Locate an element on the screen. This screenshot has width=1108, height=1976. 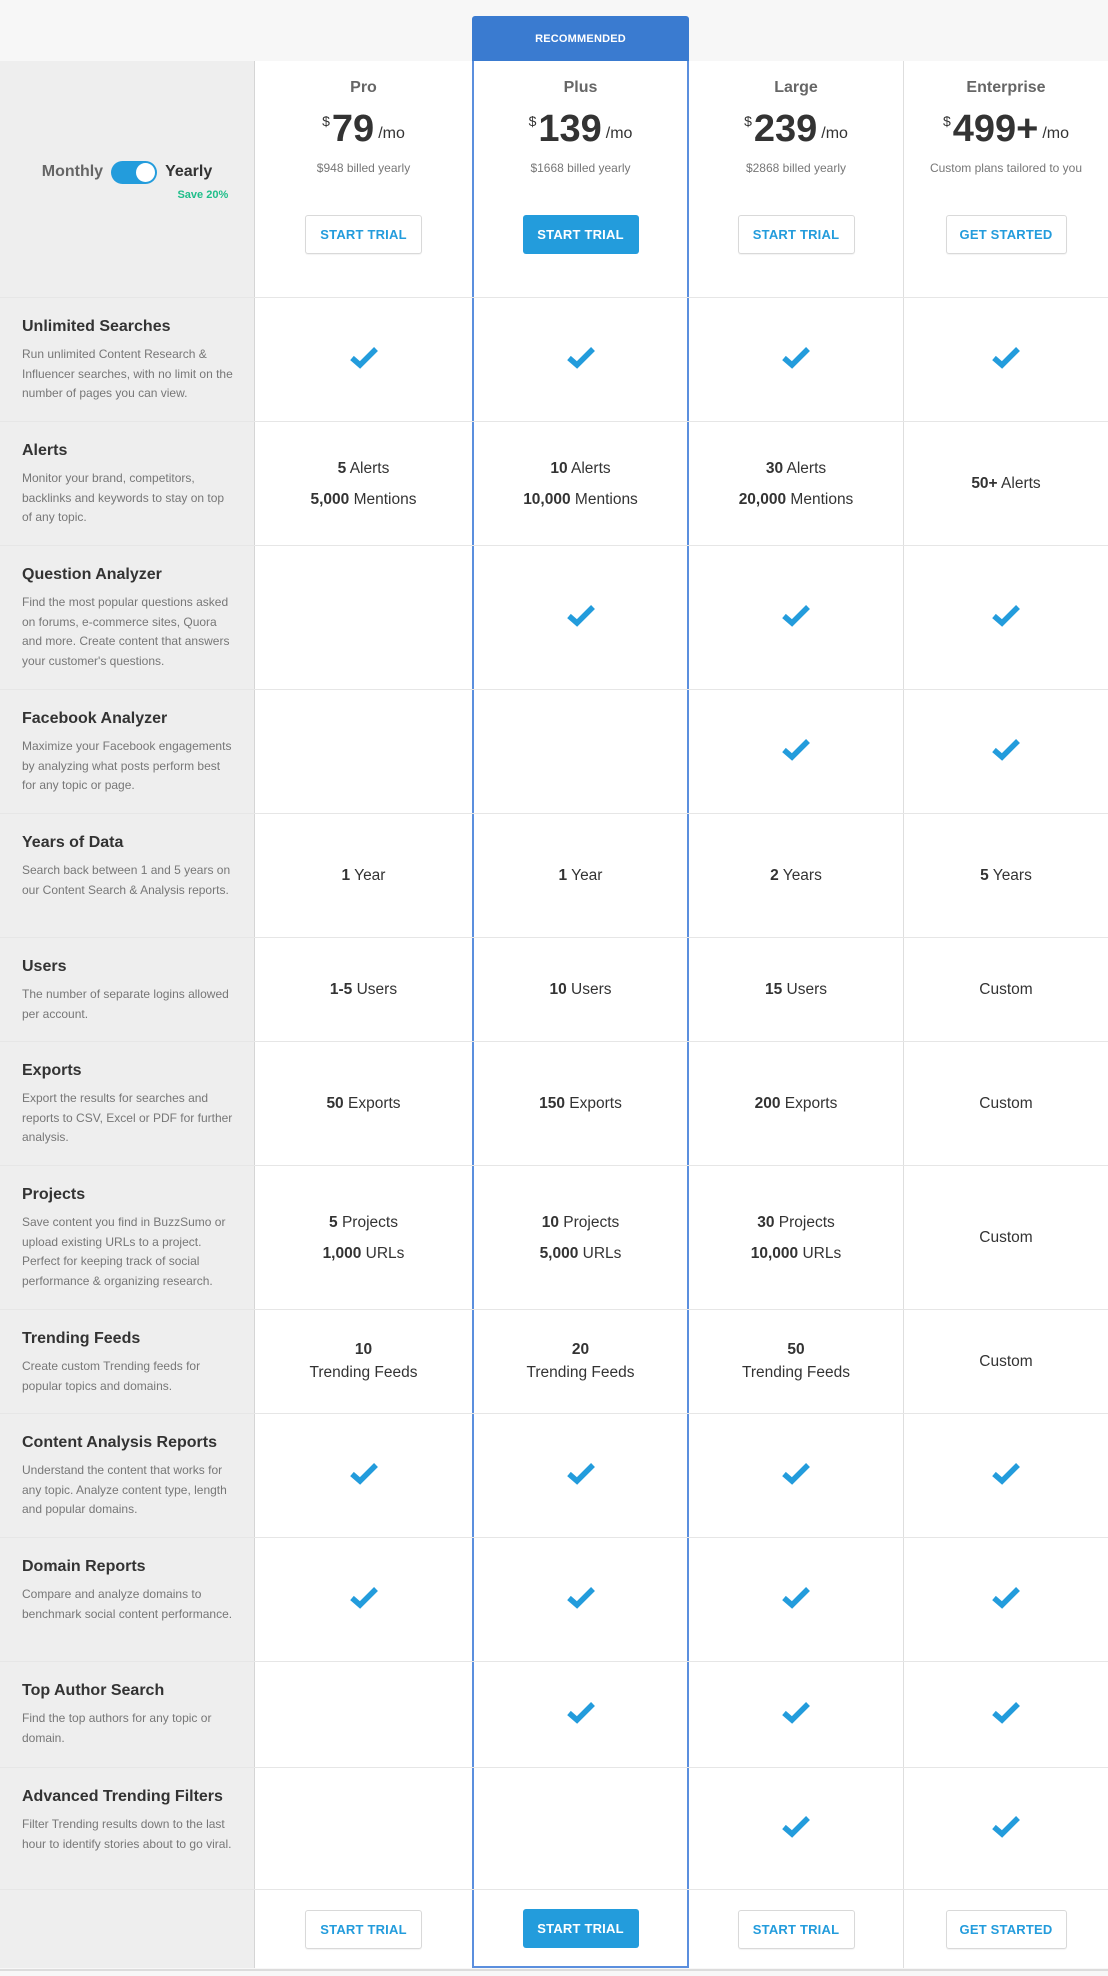
price-amount: 239 is located at coordinates (785, 129).